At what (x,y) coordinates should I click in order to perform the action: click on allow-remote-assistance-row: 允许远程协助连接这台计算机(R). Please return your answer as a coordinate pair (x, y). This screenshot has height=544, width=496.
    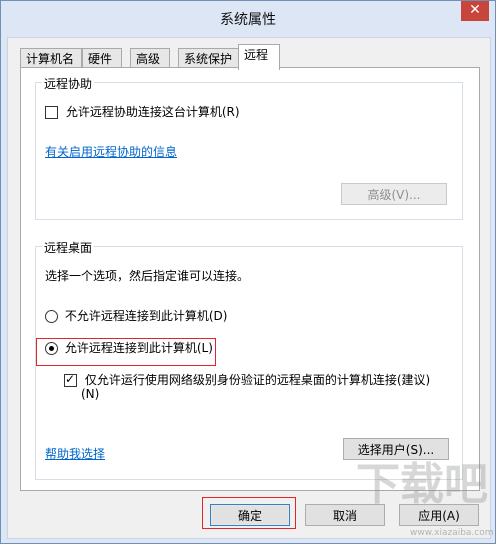
    Looking at the image, I should click on (142, 111).